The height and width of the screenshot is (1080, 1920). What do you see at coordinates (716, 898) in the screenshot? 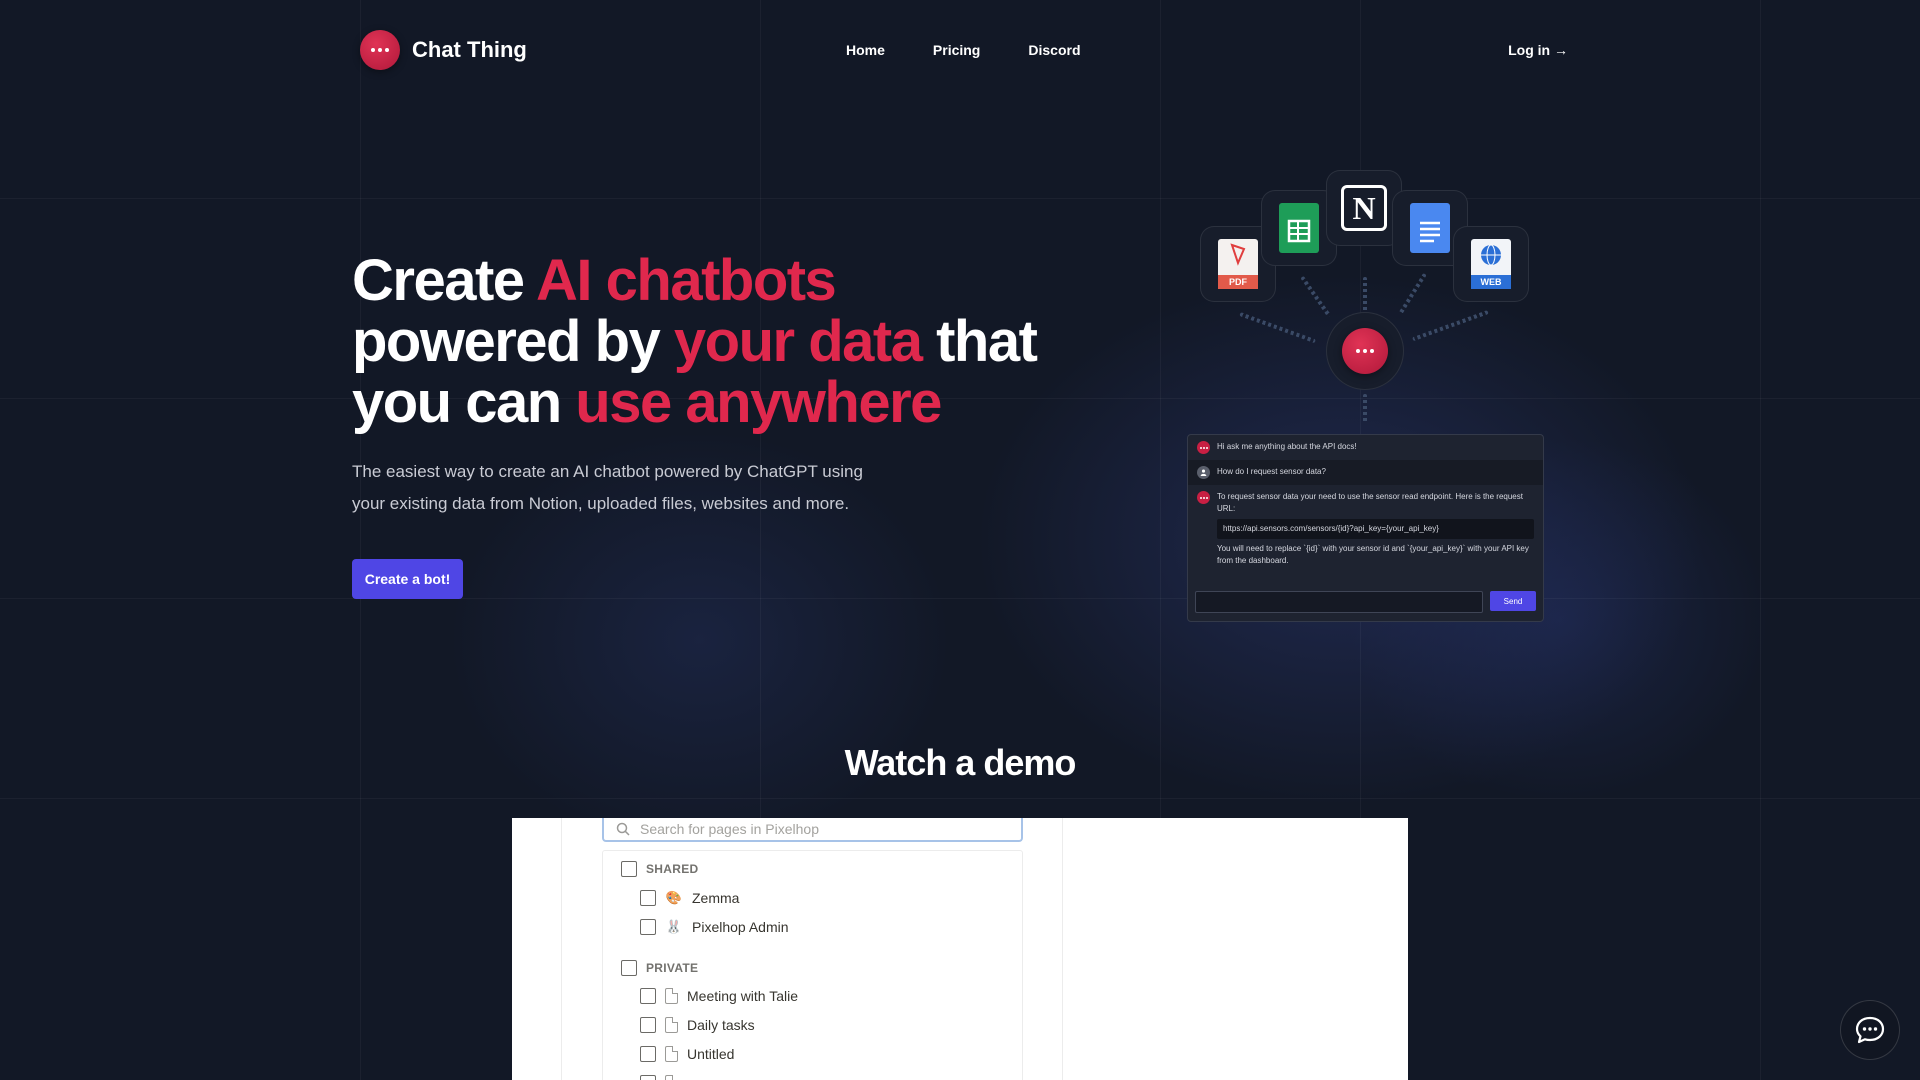
I see `list-item-label: Zemma` at bounding box center [716, 898].